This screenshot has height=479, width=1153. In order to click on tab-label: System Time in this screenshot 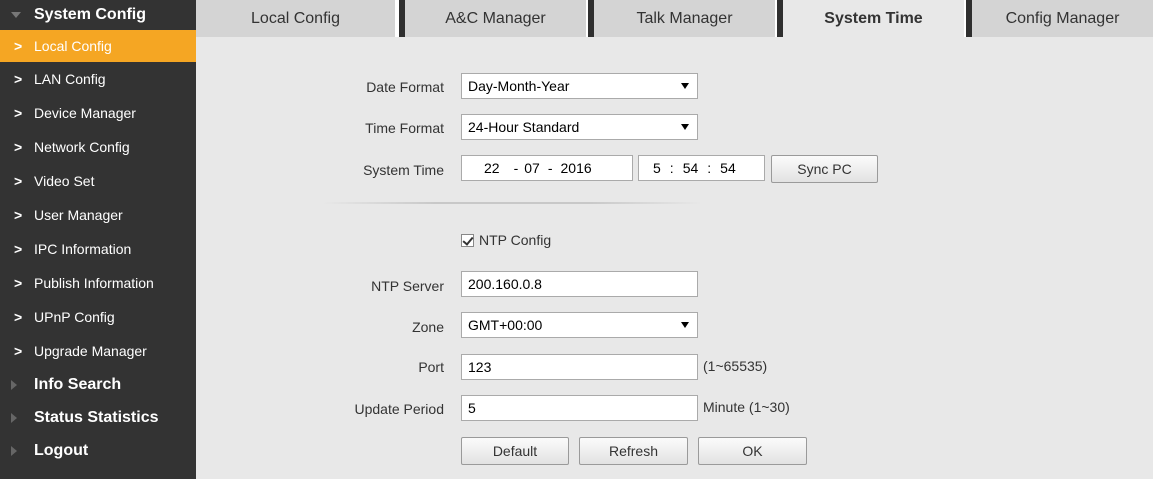, I will do `click(873, 18)`.